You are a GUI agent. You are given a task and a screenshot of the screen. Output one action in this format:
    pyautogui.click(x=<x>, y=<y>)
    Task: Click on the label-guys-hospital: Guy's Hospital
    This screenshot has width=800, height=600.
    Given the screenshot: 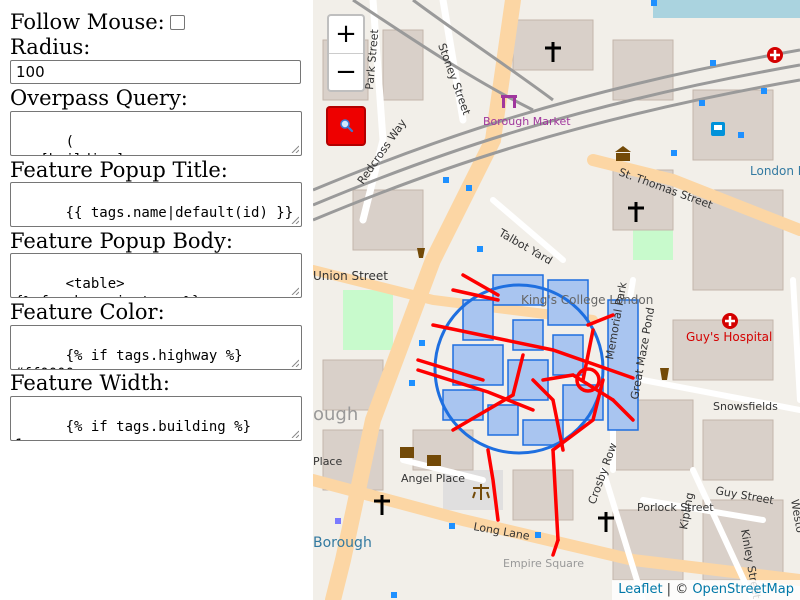 What is the action you would take?
    pyautogui.click(x=729, y=337)
    